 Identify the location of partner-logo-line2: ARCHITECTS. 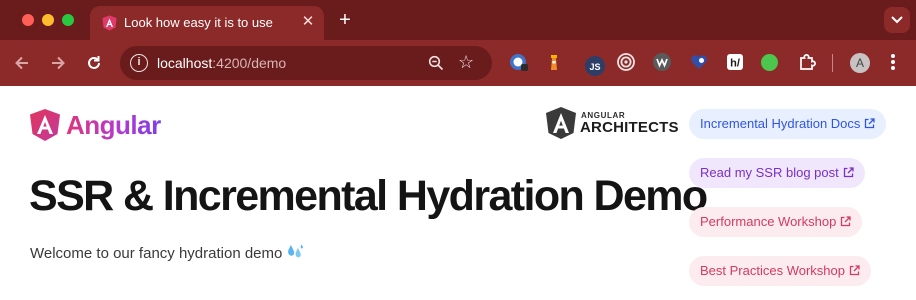
(629, 127).